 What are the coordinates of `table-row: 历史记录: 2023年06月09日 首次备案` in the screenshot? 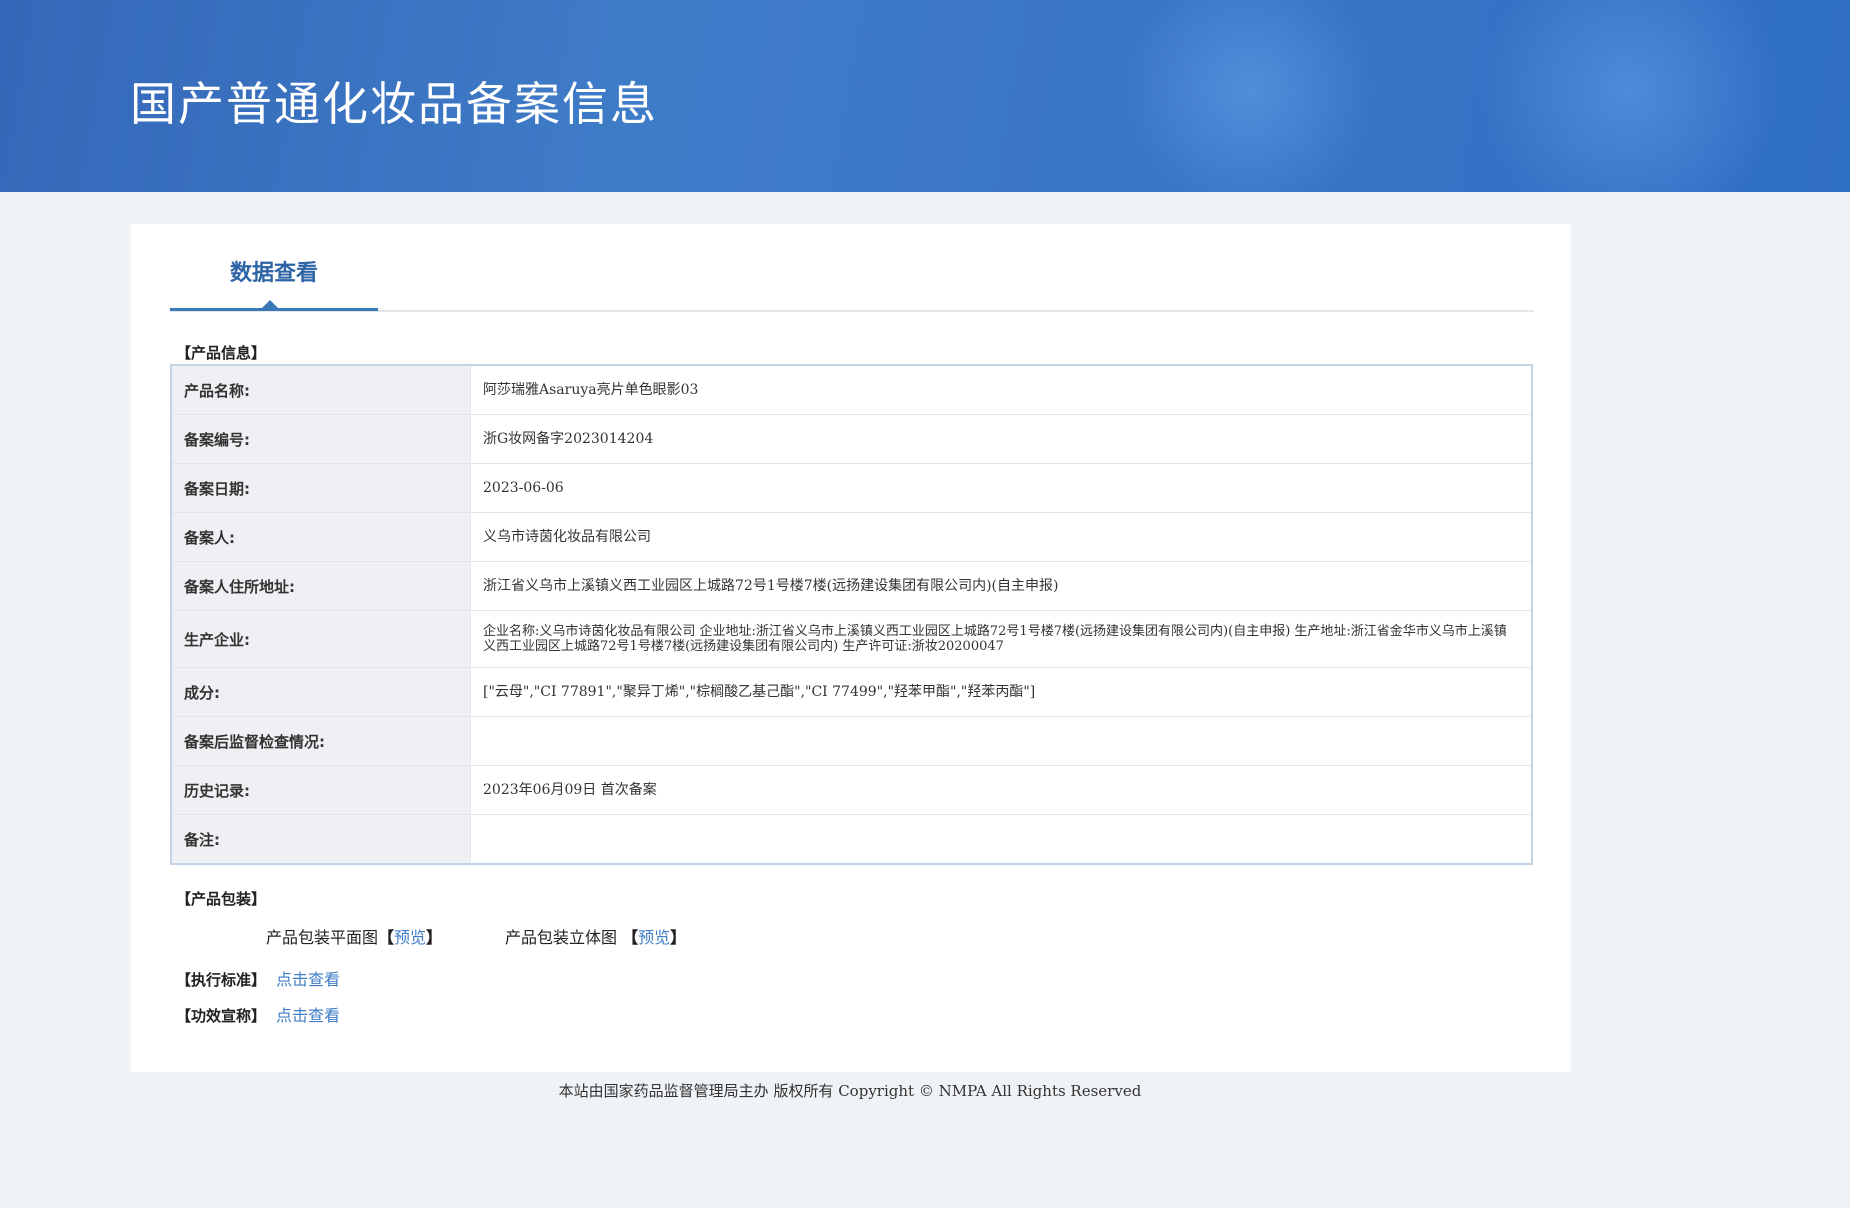 It's located at (851, 790).